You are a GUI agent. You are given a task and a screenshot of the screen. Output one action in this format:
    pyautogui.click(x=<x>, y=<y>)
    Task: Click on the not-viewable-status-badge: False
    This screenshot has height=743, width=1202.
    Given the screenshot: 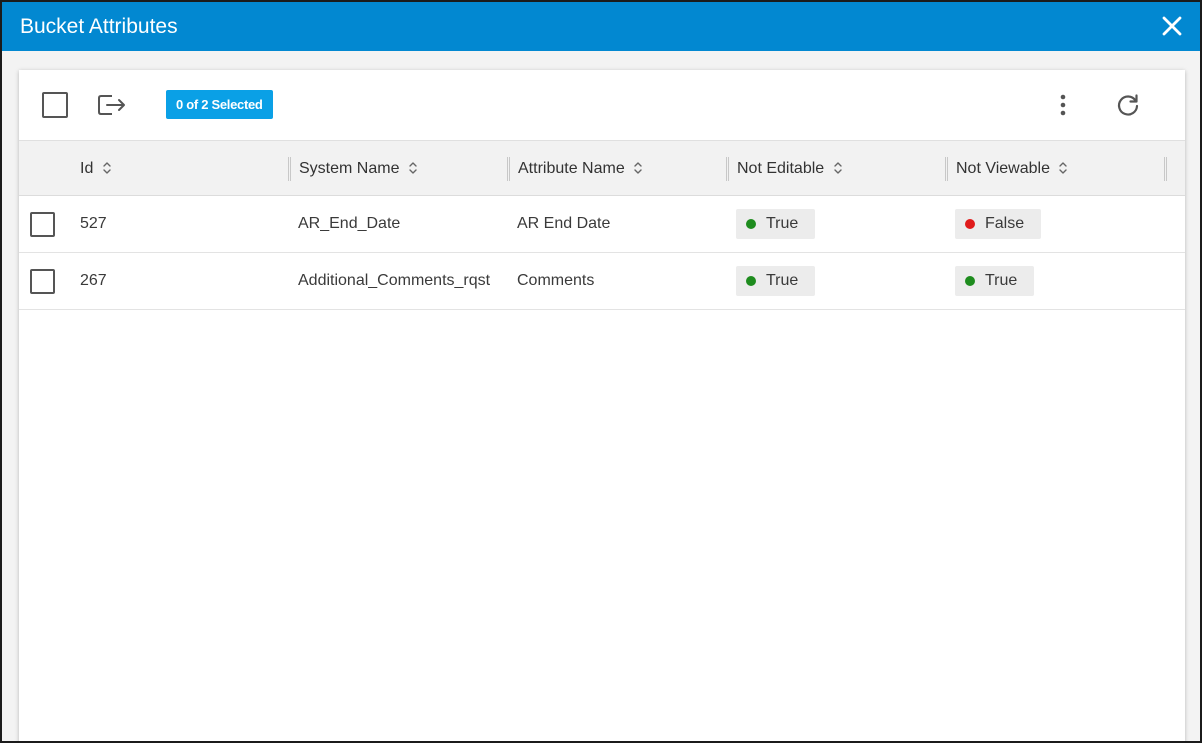 What is the action you would take?
    pyautogui.click(x=998, y=224)
    